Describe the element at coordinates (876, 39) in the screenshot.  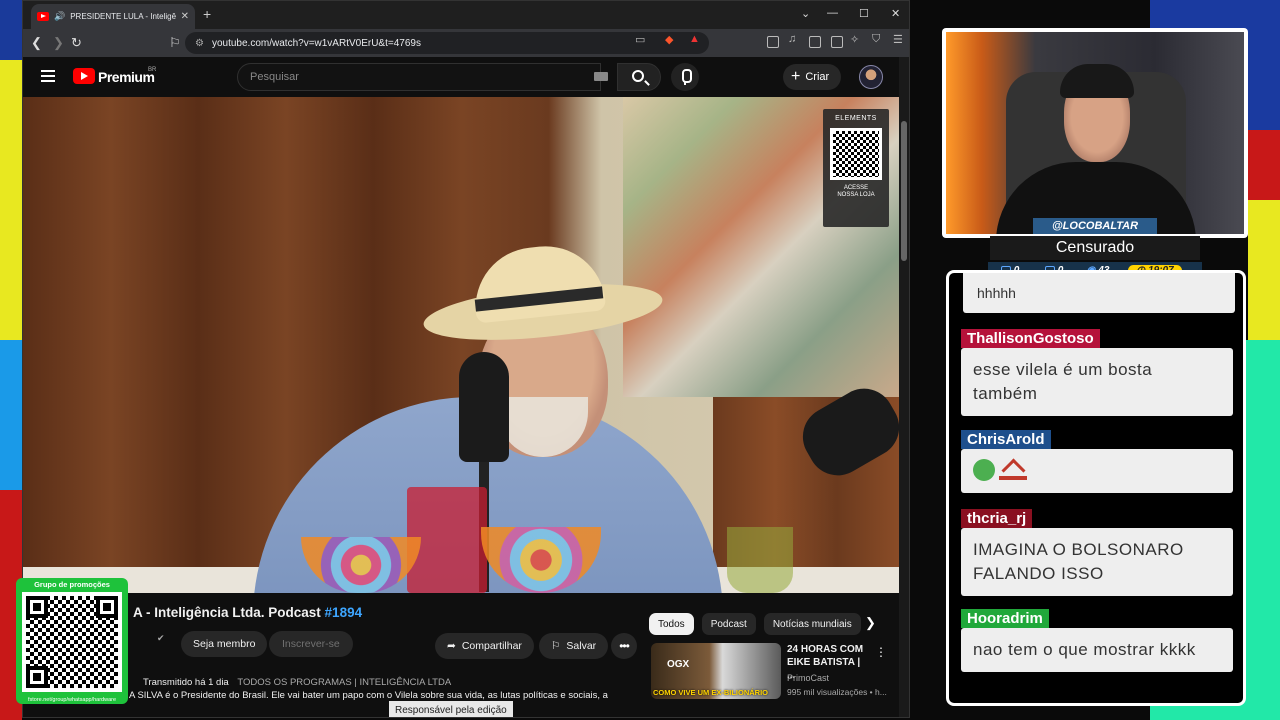
I see `vpn-icon: ⛉` at that location.